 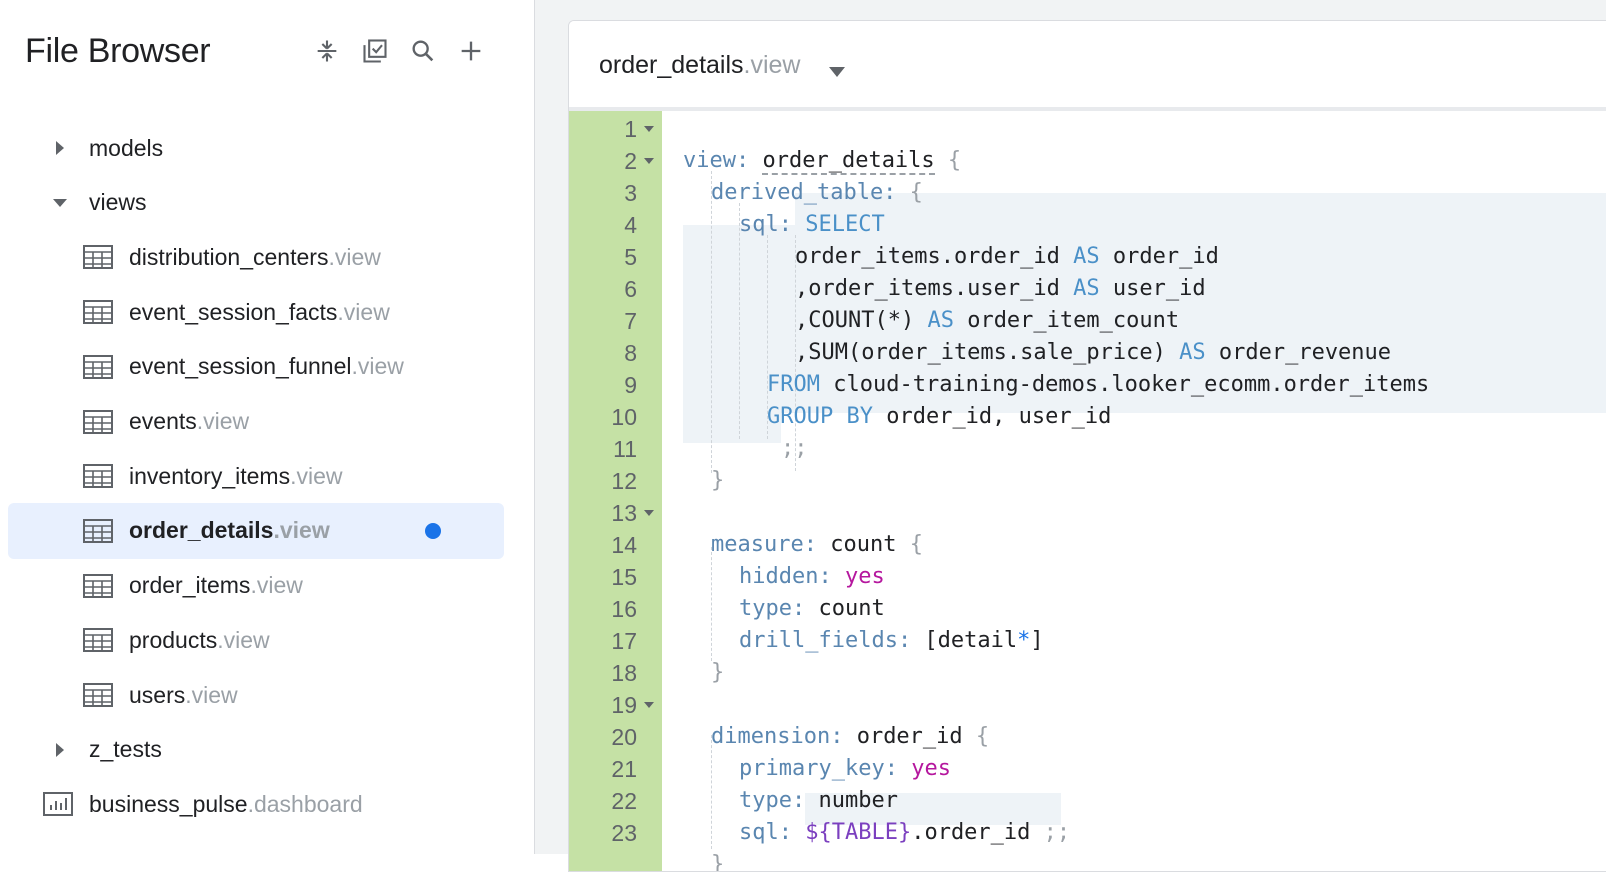 I want to click on file-label: event_session_facts.view, so click(x=259, y=311).